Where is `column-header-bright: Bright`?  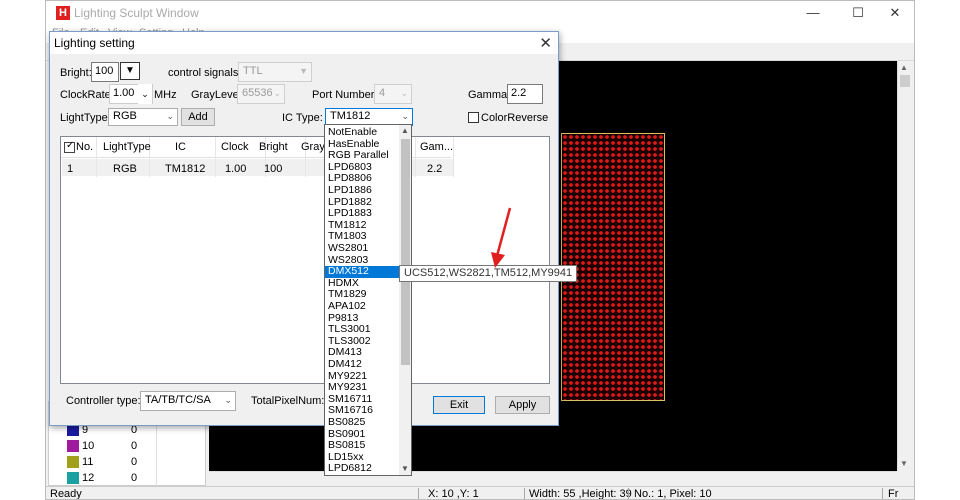
column-header-bright: Bright is located at coordinates (273, 147).